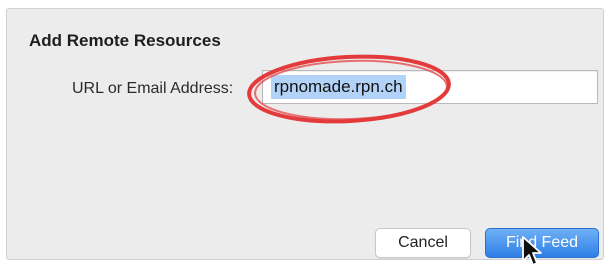 This screenshot has height=269, width=609. Describe the element at coordinates (125, 40) in the screenshot. I see `dialog-title: Add Remote Resources` at that location.